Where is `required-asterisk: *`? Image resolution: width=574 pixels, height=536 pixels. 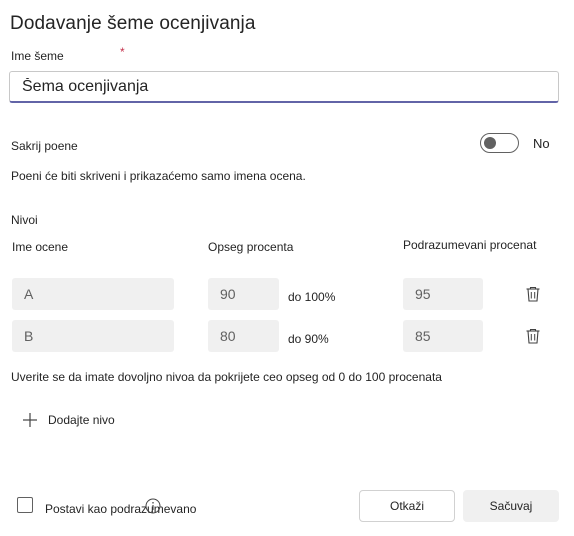
required-asterisk: * is located at coordinates (122, 52).